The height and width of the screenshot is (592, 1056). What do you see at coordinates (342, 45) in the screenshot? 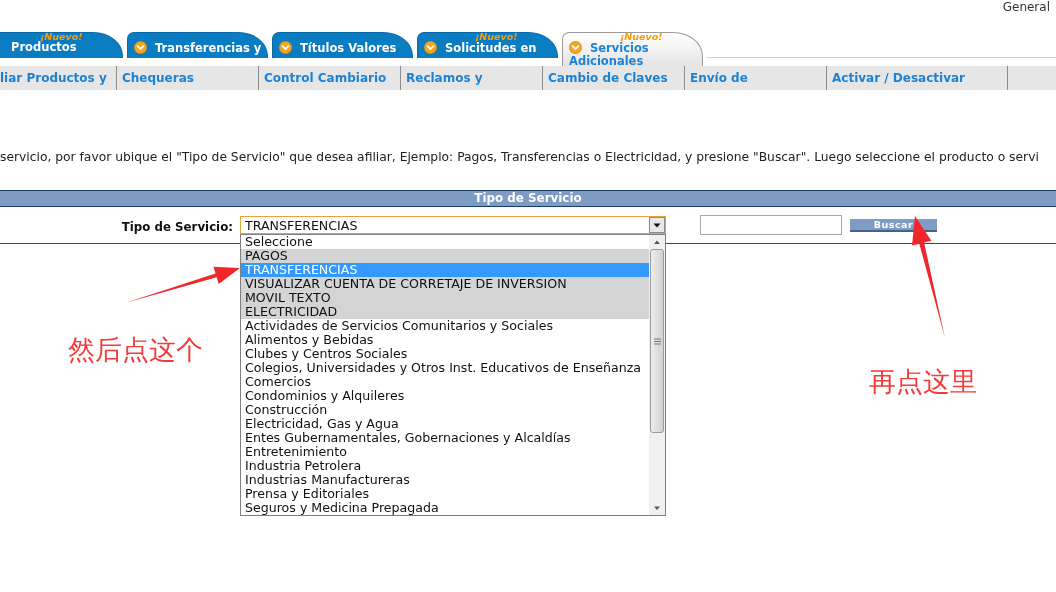
I see `menu-tab: Títulos Valores` at bounding box center [342, 45].